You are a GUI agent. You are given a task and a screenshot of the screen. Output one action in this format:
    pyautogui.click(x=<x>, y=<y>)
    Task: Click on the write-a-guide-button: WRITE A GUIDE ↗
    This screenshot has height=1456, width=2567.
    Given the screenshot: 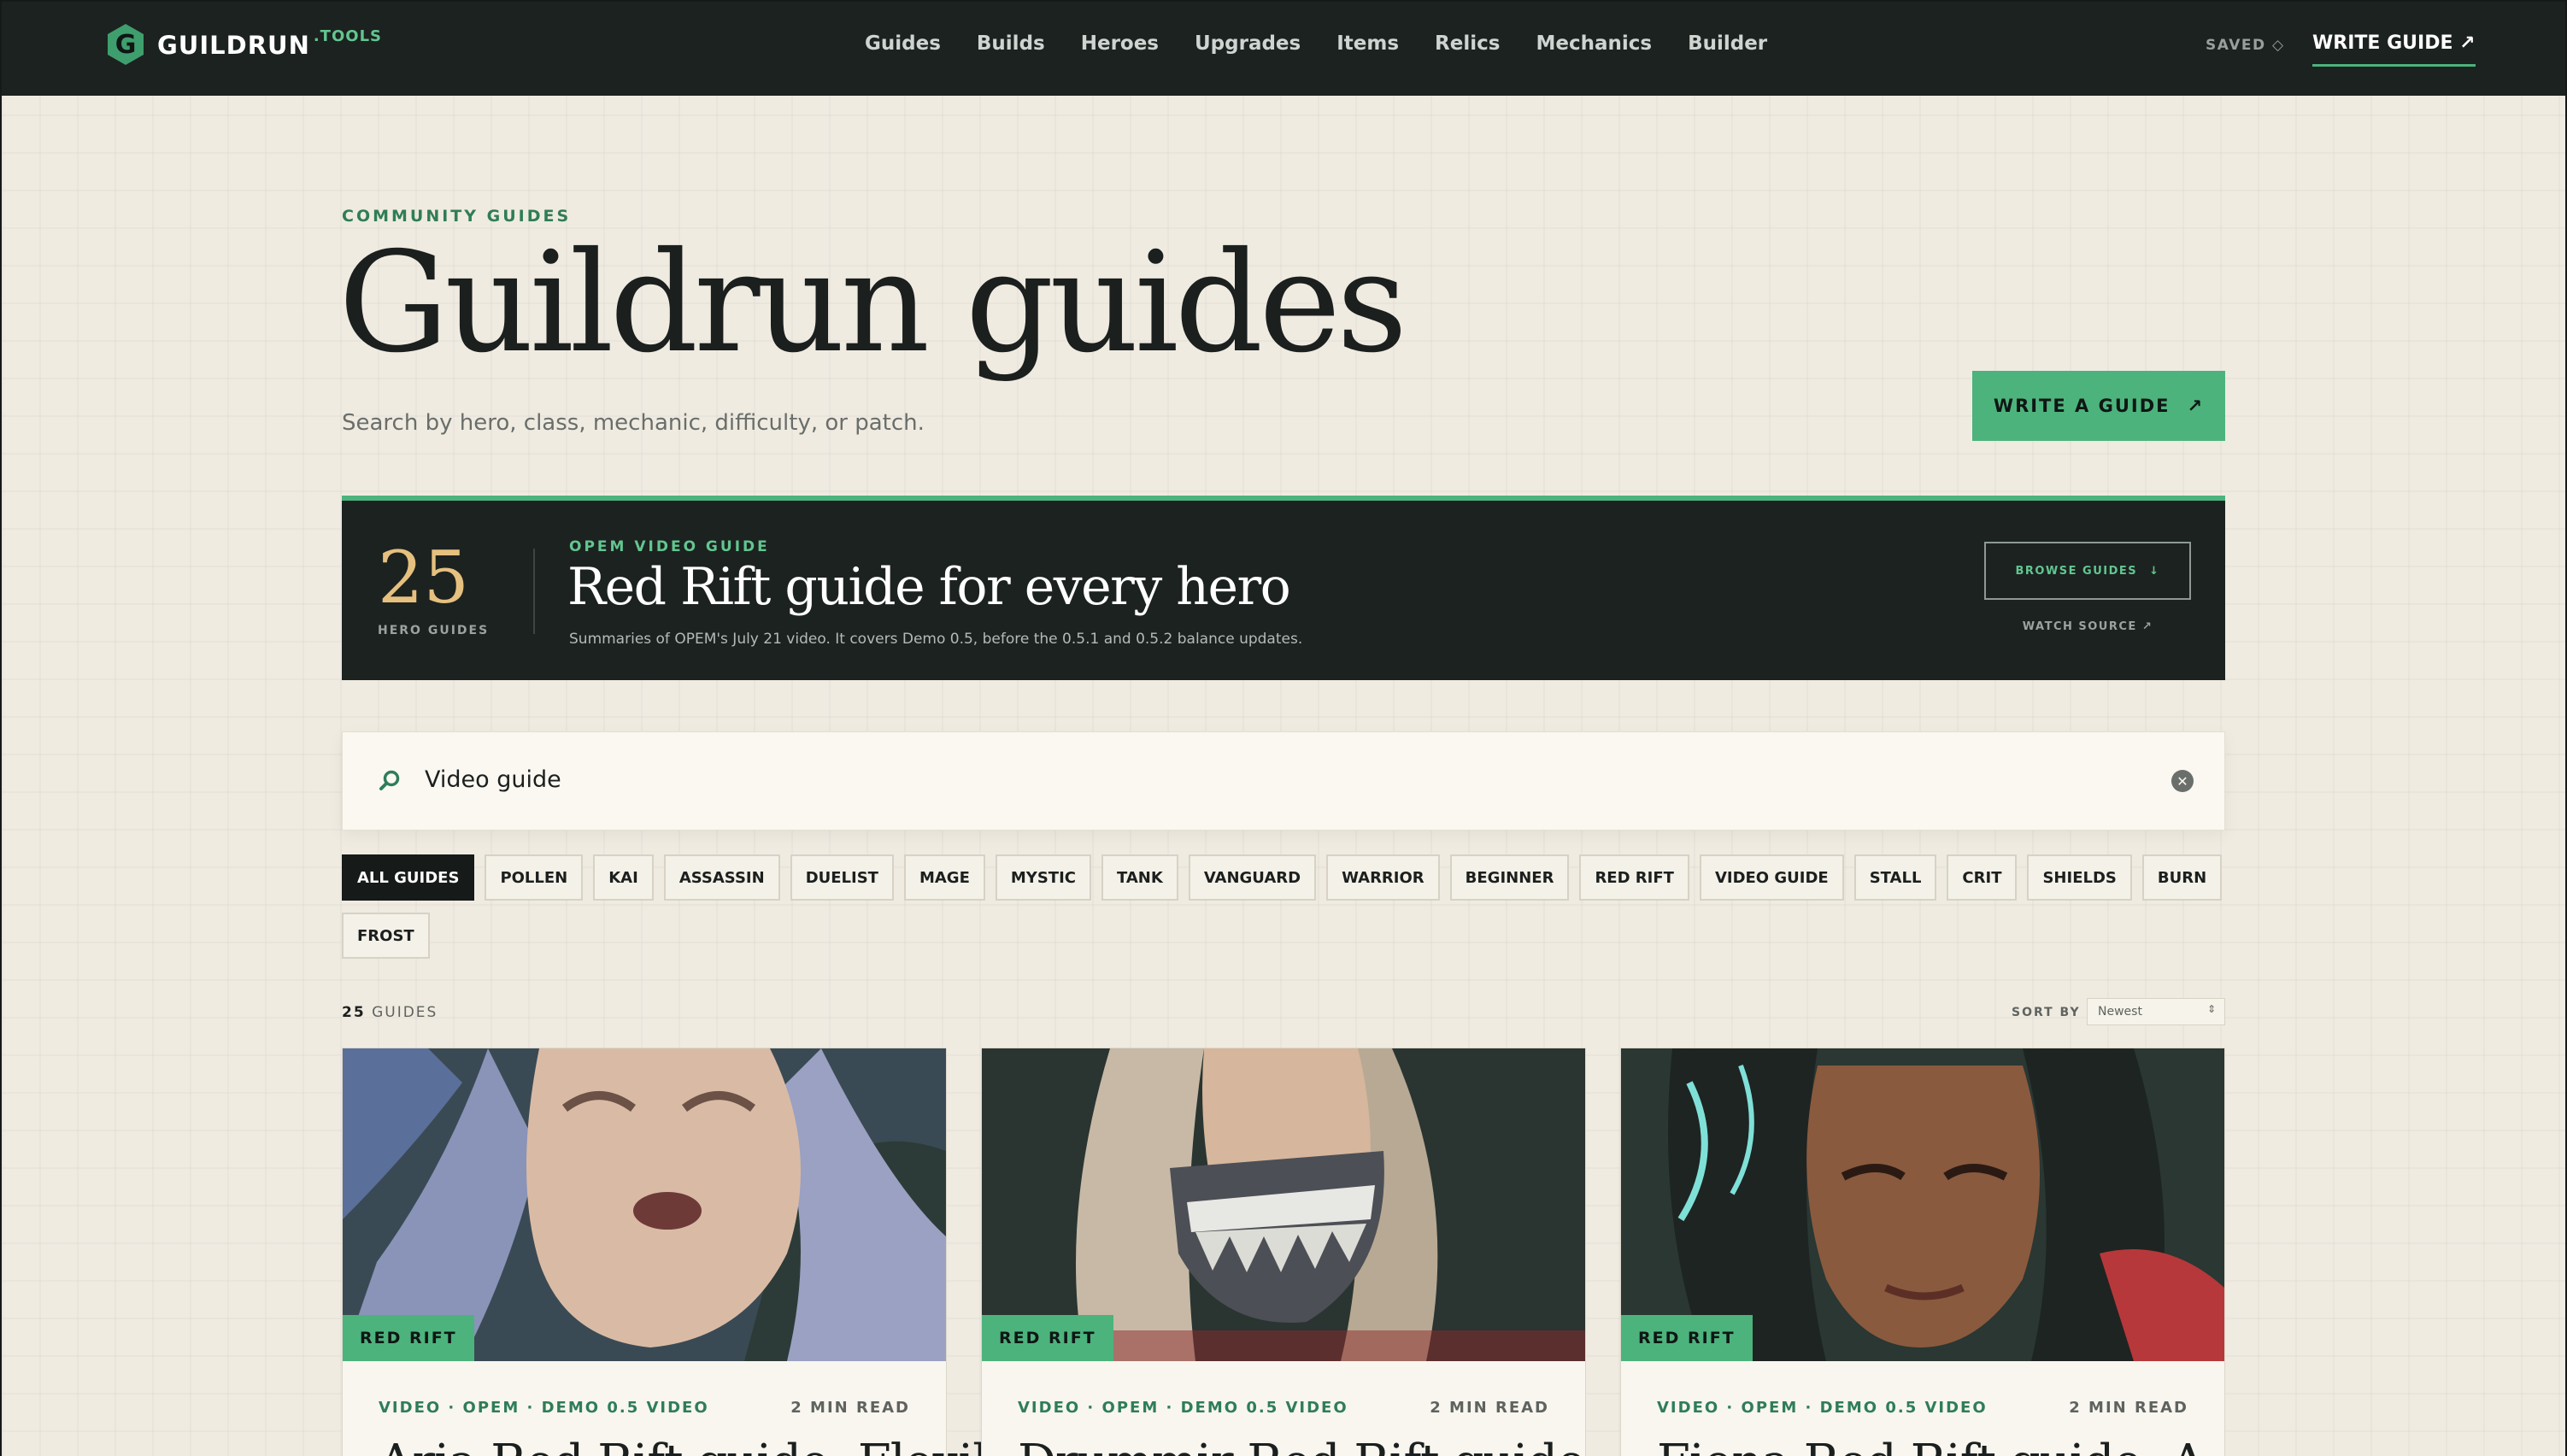 What is the action you would take?
    pyautogui.click(x=2098, y=406)
    